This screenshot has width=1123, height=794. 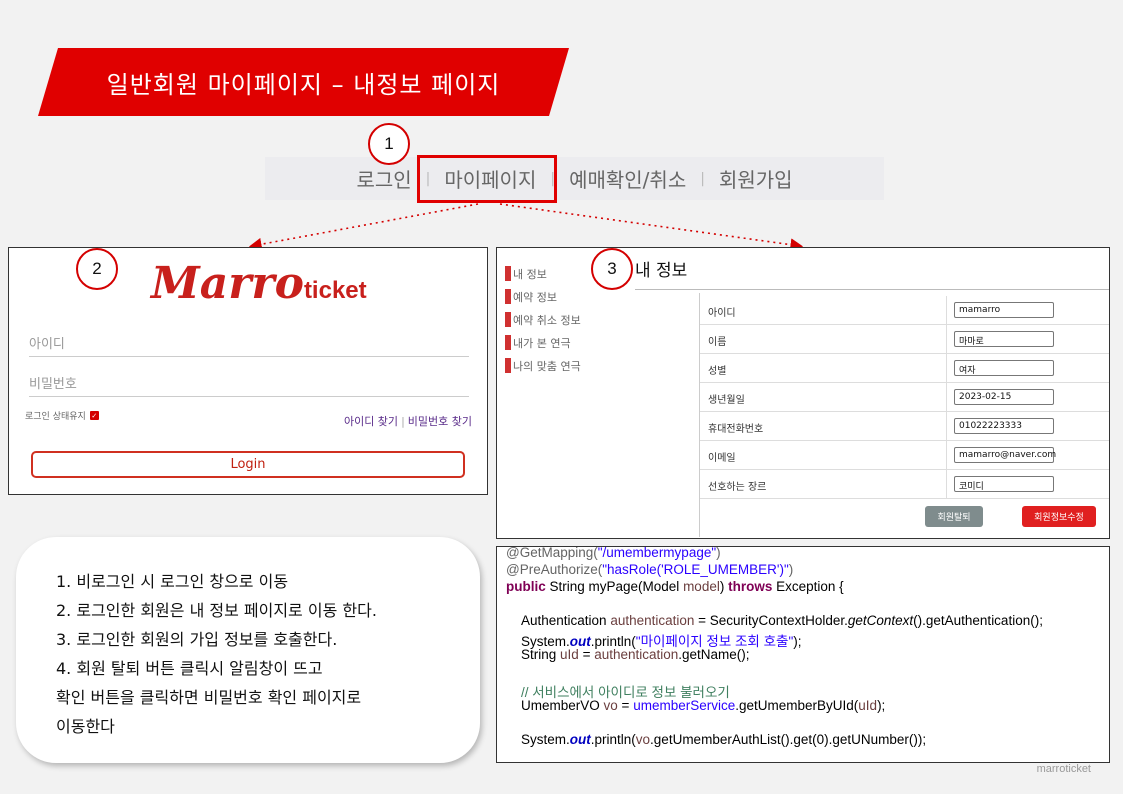 I want to click on remember-label: 로그인 상태유지, so click(x=55, y=417).